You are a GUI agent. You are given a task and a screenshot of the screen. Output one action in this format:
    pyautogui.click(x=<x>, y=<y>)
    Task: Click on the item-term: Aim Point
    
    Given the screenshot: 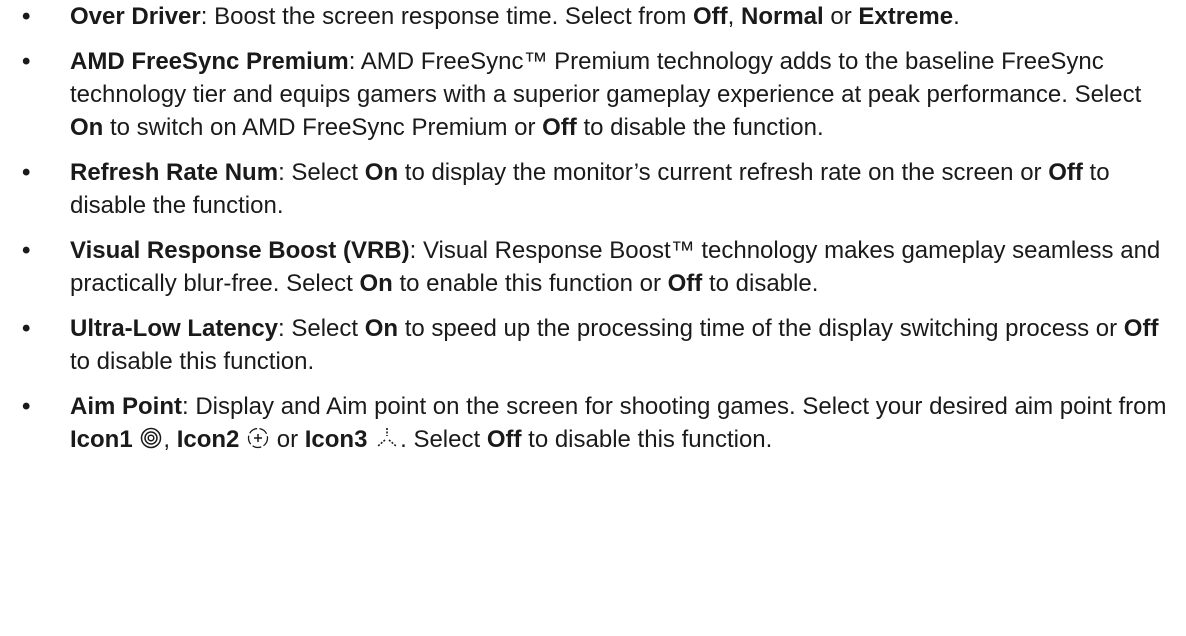 What is the action you would take?
    pyautogui.click(x=126, y=406)
    